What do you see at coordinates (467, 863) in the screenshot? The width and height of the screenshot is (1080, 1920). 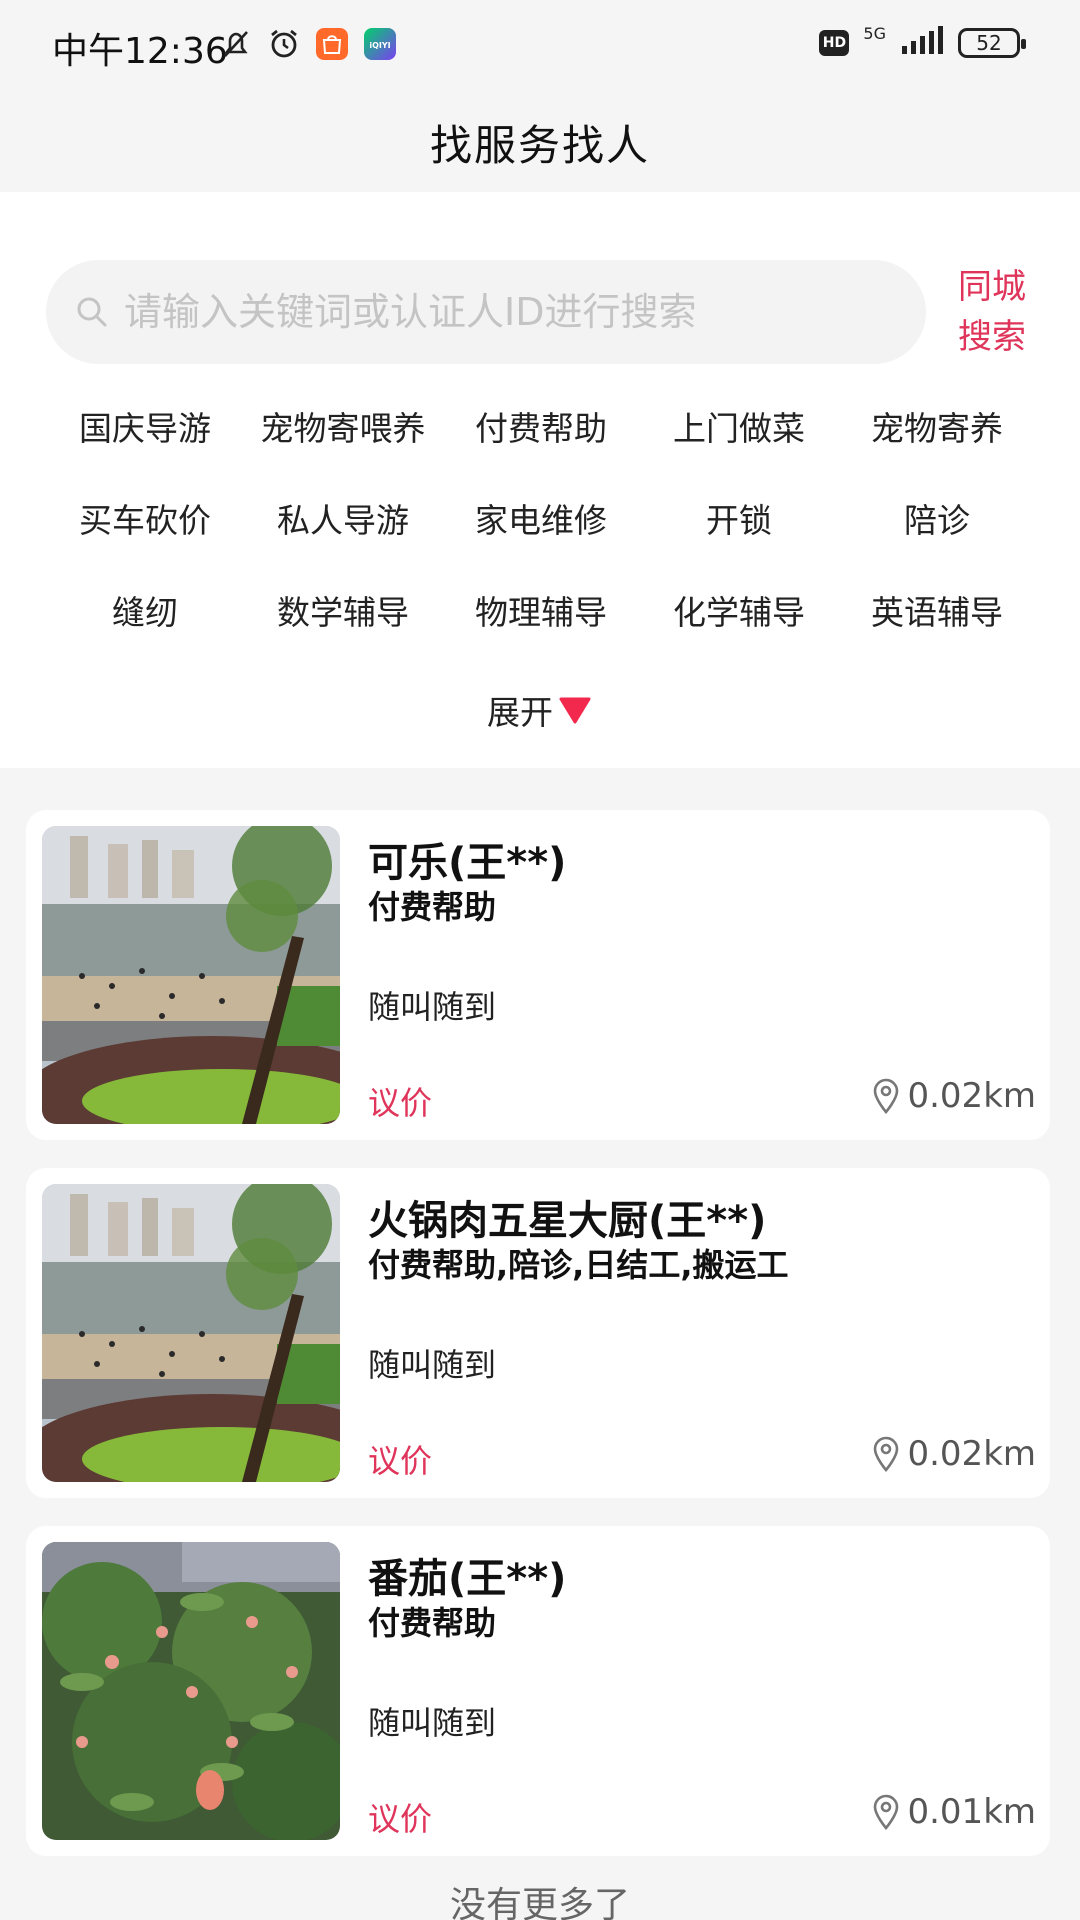 I see `service-name: 可乐(王**)` at bounding box center [467, 863].